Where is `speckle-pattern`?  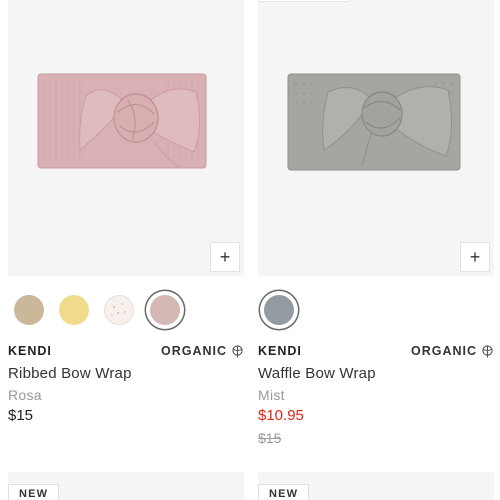
speckle-pattern is located at coordinates (118, 309).